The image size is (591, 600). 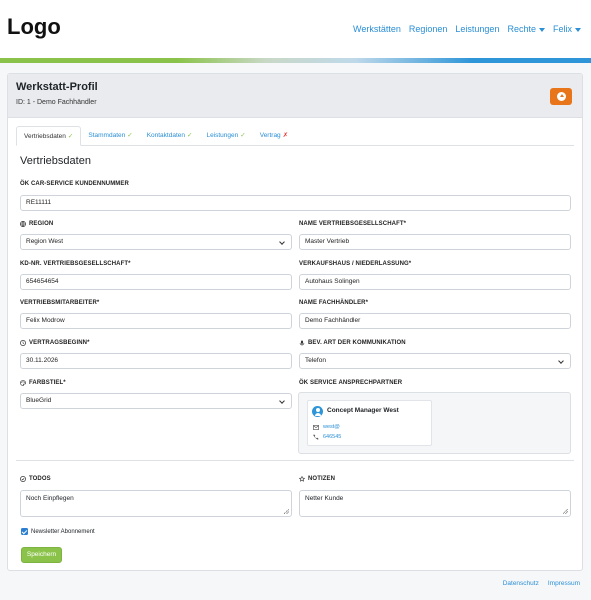 I want to click on nav-werkstaetten: Werkstätten, so click(x=377, y=29).